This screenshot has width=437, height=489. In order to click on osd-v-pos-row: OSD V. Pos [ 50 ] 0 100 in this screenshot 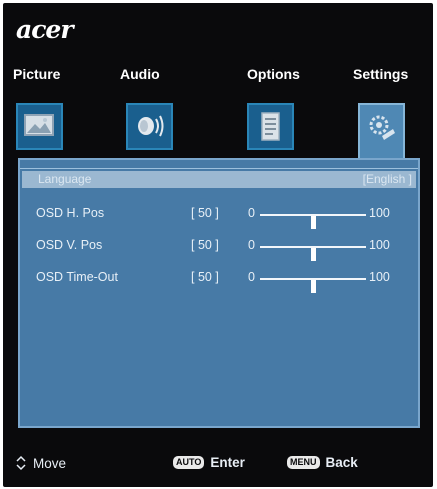, I will do `click(219, 249)`.